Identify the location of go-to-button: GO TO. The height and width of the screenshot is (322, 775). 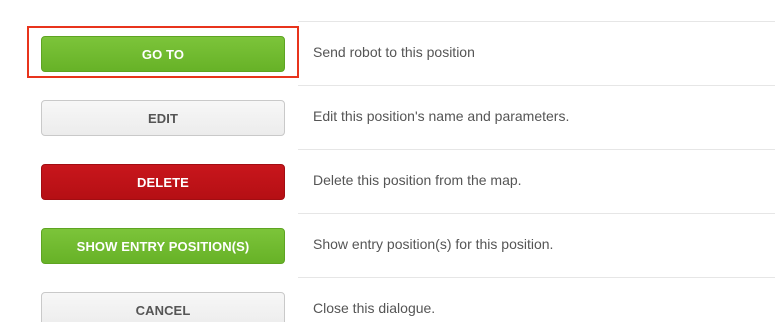
(163, 54).